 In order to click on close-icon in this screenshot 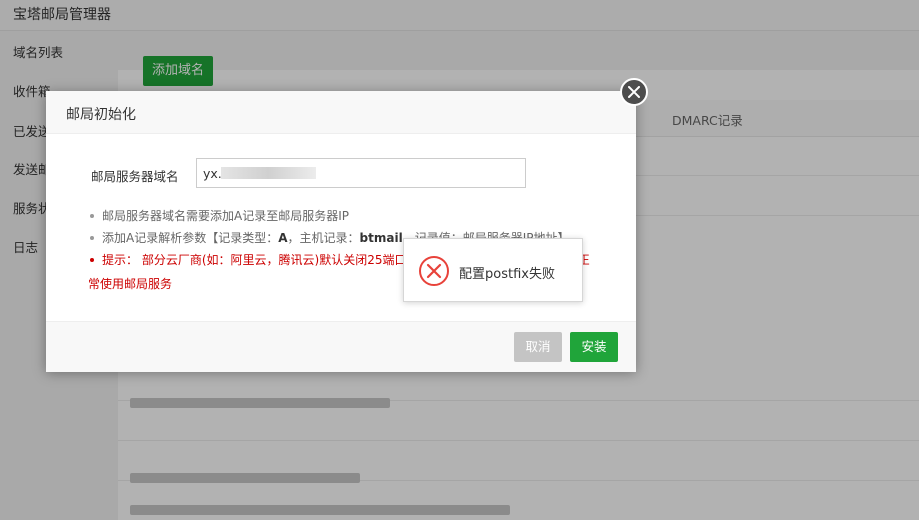, I will do `click(634, 92)`.